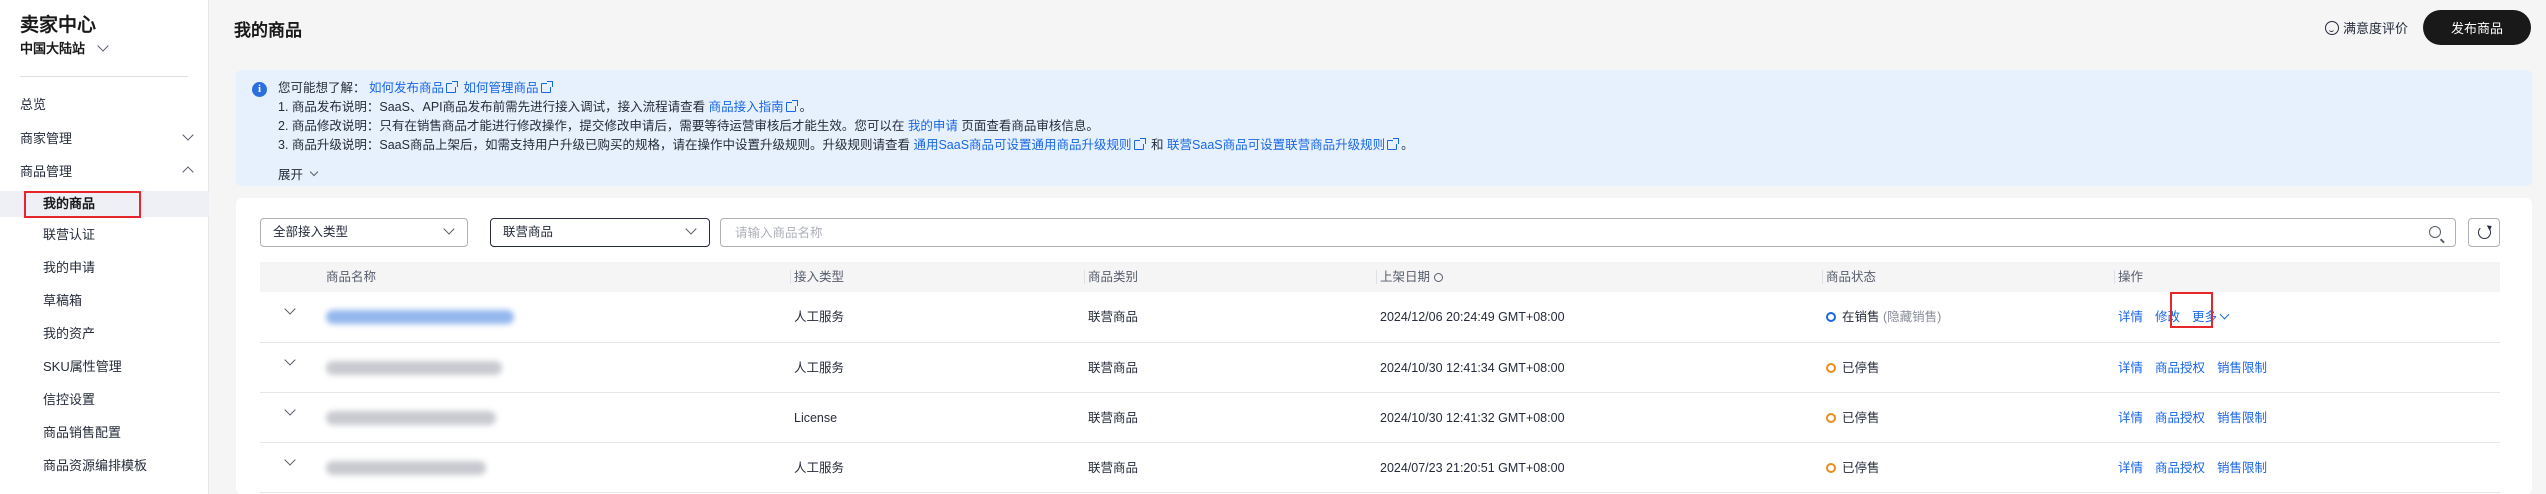 The height and width of the screenshot is (494, 2546). Describe the element at coordinates (2131, 277) in the screenshot. I see `col-header-actions: 操作` at that location.